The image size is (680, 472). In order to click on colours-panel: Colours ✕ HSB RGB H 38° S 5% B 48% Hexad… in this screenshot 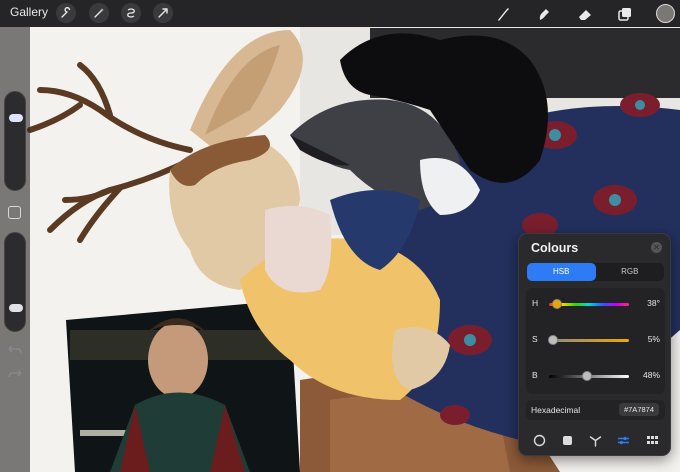, I will do `click(594, 344)`.